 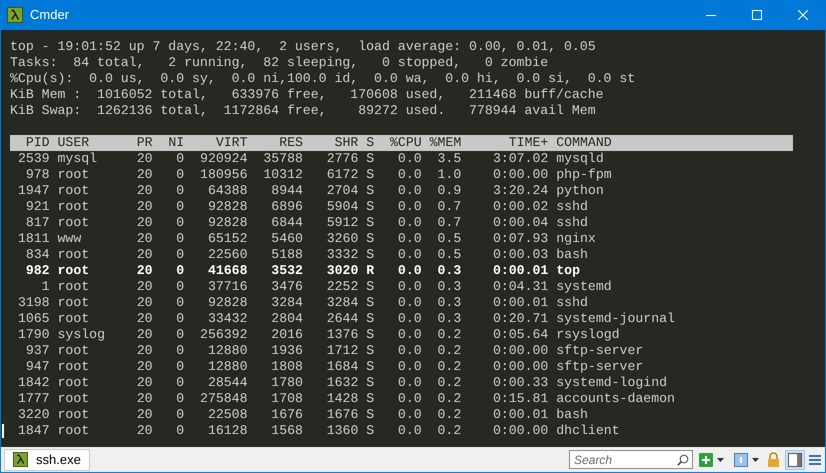 I want to click on table-cell-text: 275848, so click(x=223, y=399).